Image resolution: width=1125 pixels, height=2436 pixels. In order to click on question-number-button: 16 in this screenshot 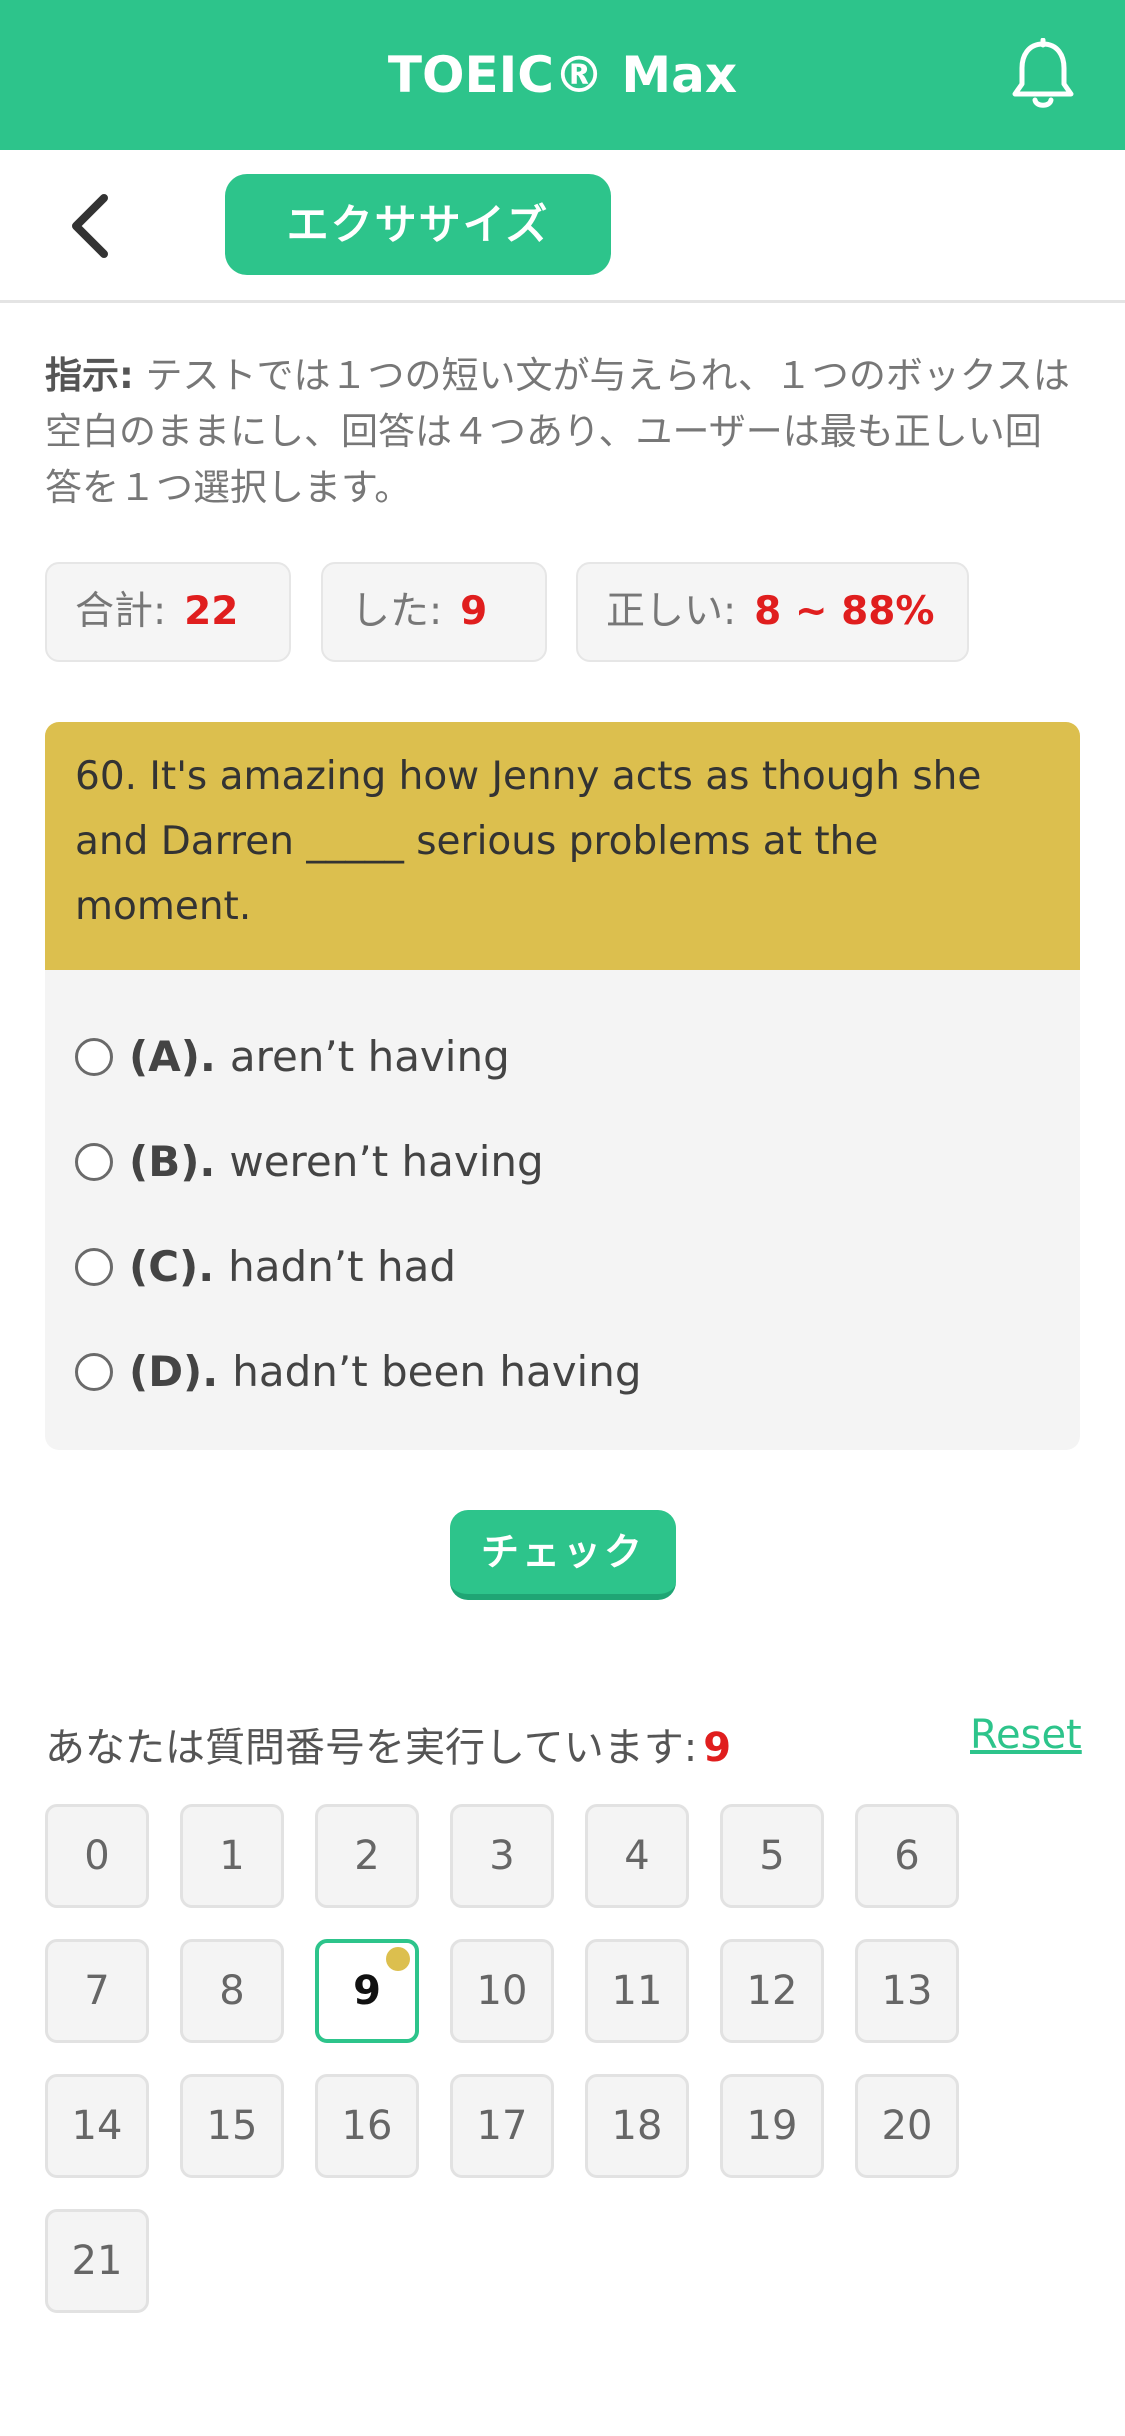, I will do `click(367, 2126)`.